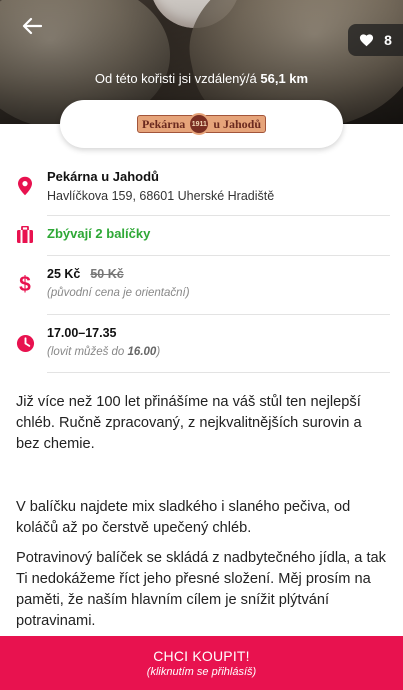  I want to click on shop-name: Pekárna u Jahodů, so click(103, 176).